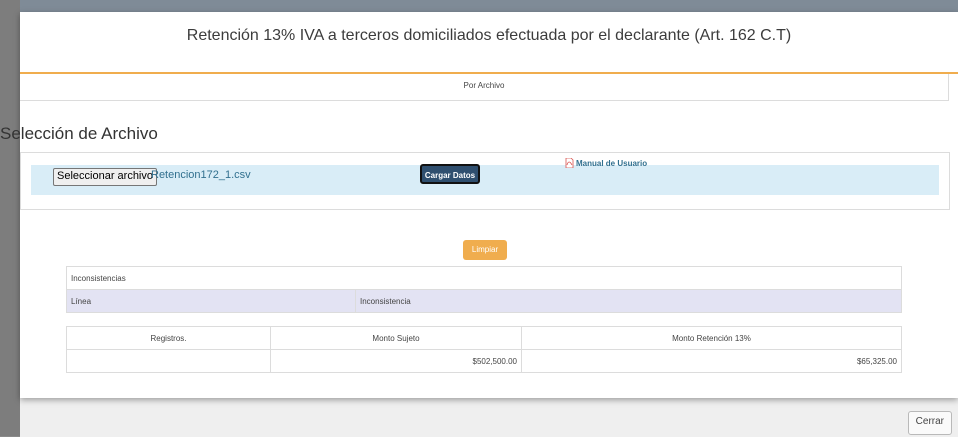  Describe the element at coordinates (396, 338) in the screenshot. I see `column-header-monto-sujeto: Monto Sujeto` at that location.